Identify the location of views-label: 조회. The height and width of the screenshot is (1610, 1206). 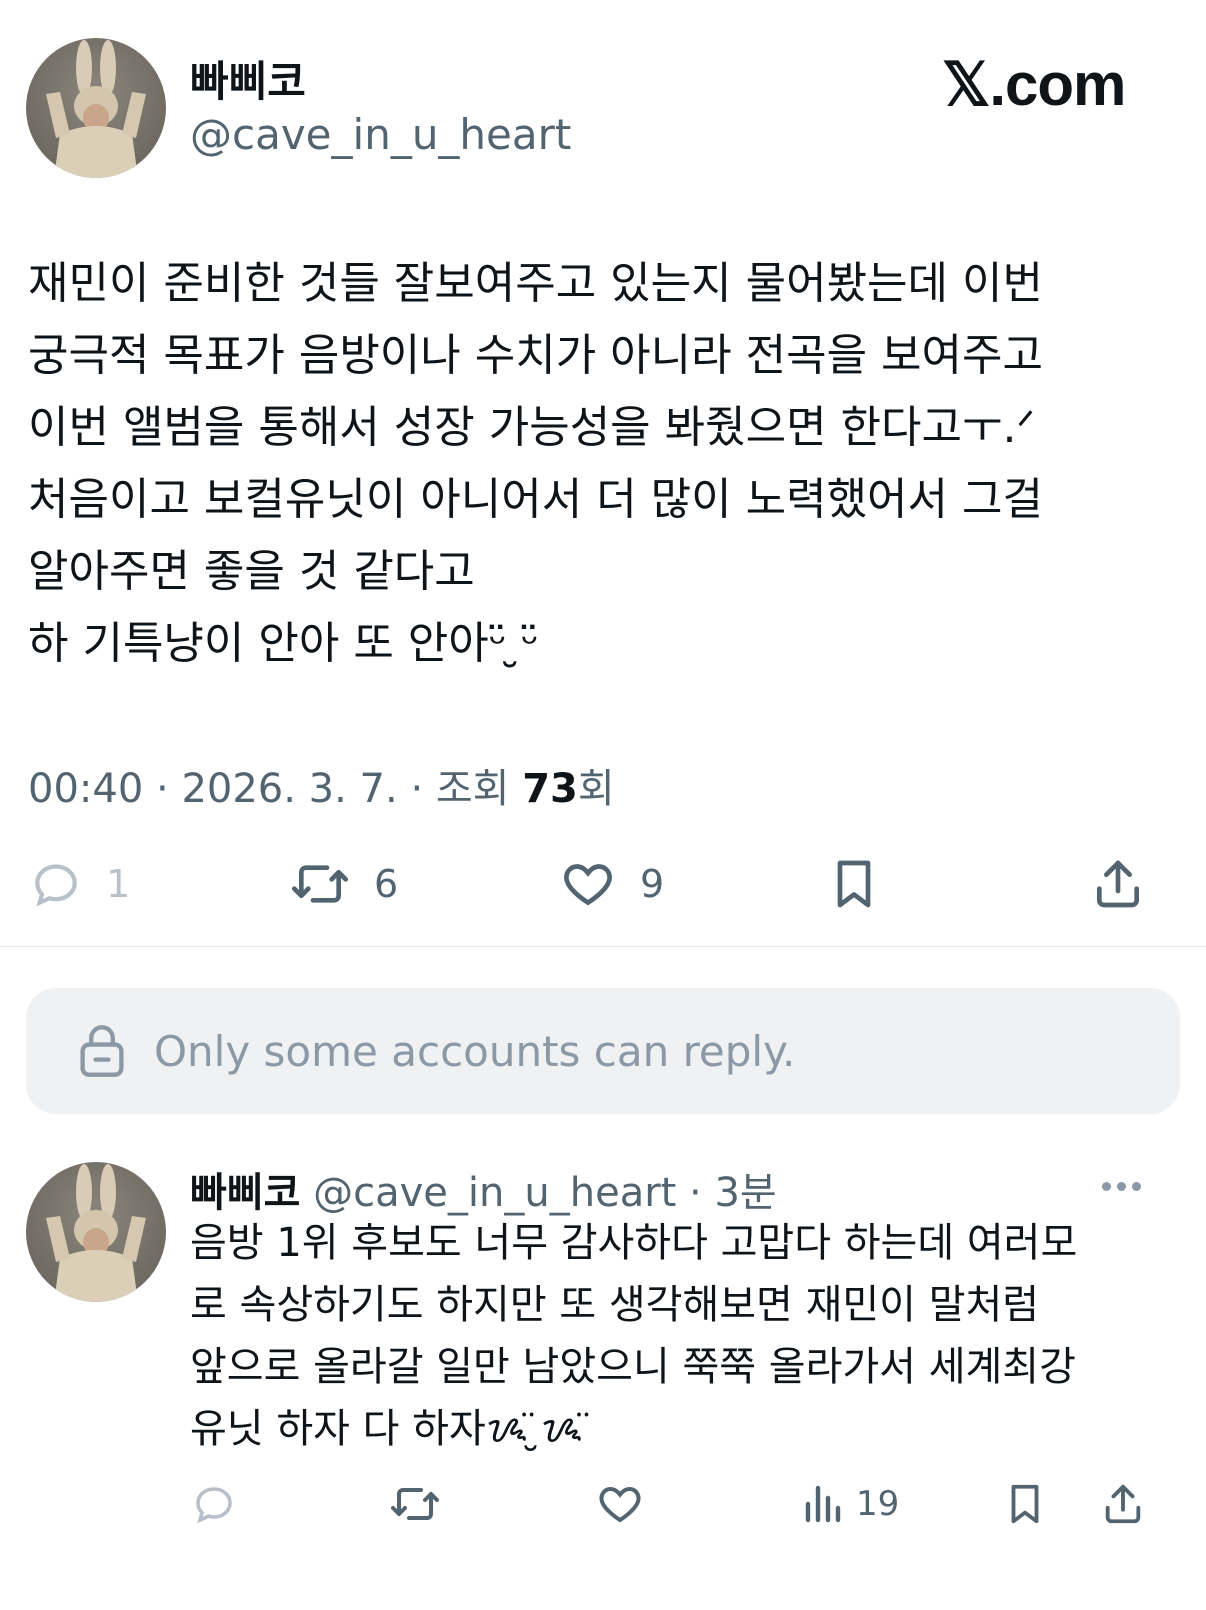
(472, 789).